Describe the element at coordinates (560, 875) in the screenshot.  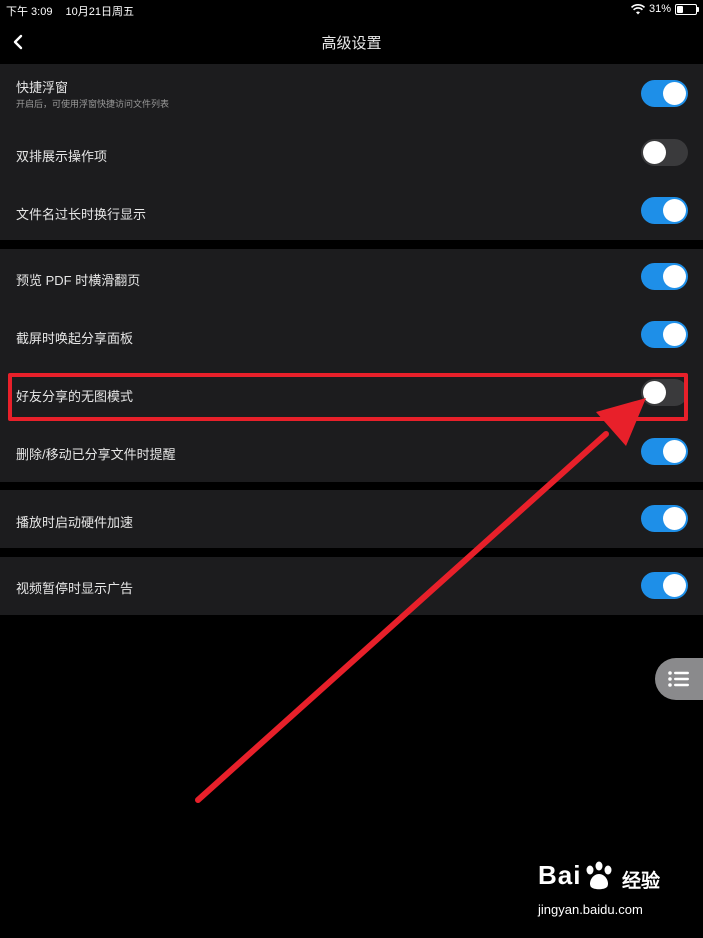
I see `watermark-logo-text: Bai` at that location.